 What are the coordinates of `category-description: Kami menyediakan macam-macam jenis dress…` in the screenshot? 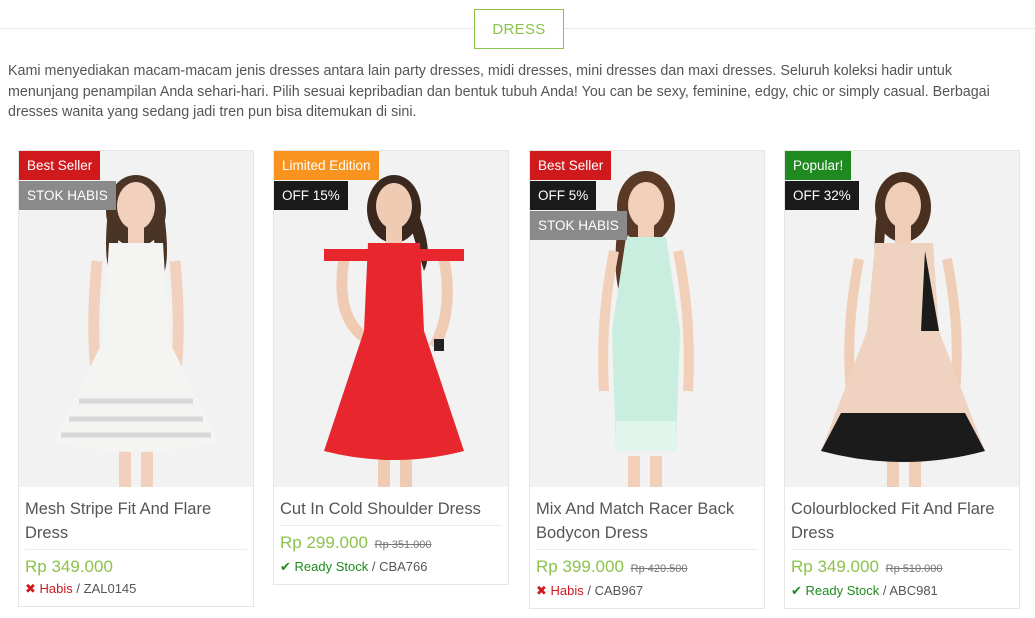 It's located at (499, 91).